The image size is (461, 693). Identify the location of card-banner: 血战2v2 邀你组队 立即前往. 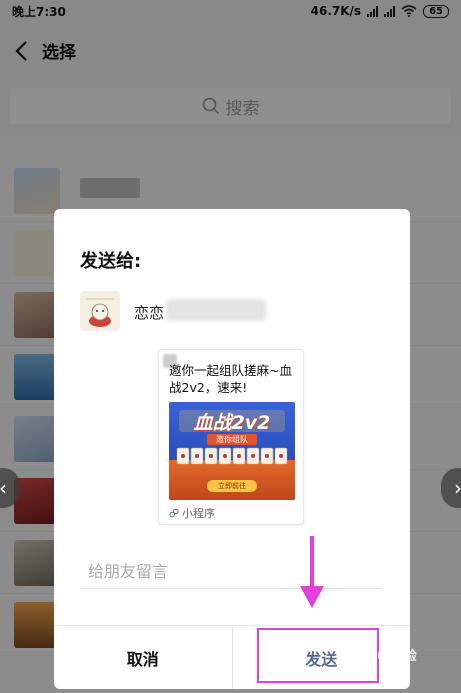
(232, 451).